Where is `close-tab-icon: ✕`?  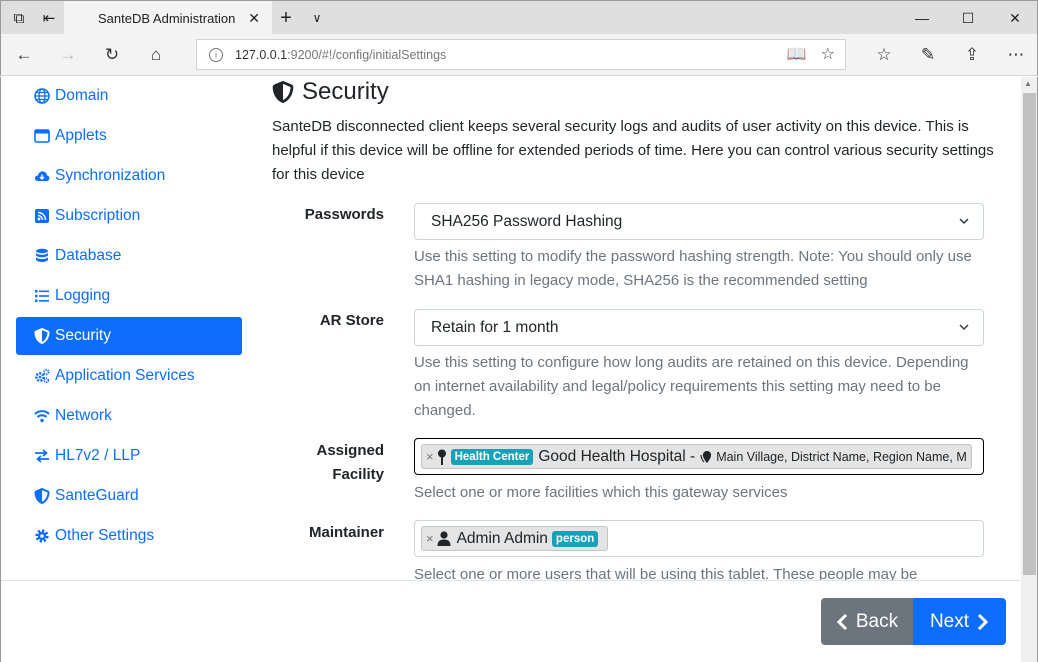 close-tab-icon: ✕ is located at coordinates (254, 18).